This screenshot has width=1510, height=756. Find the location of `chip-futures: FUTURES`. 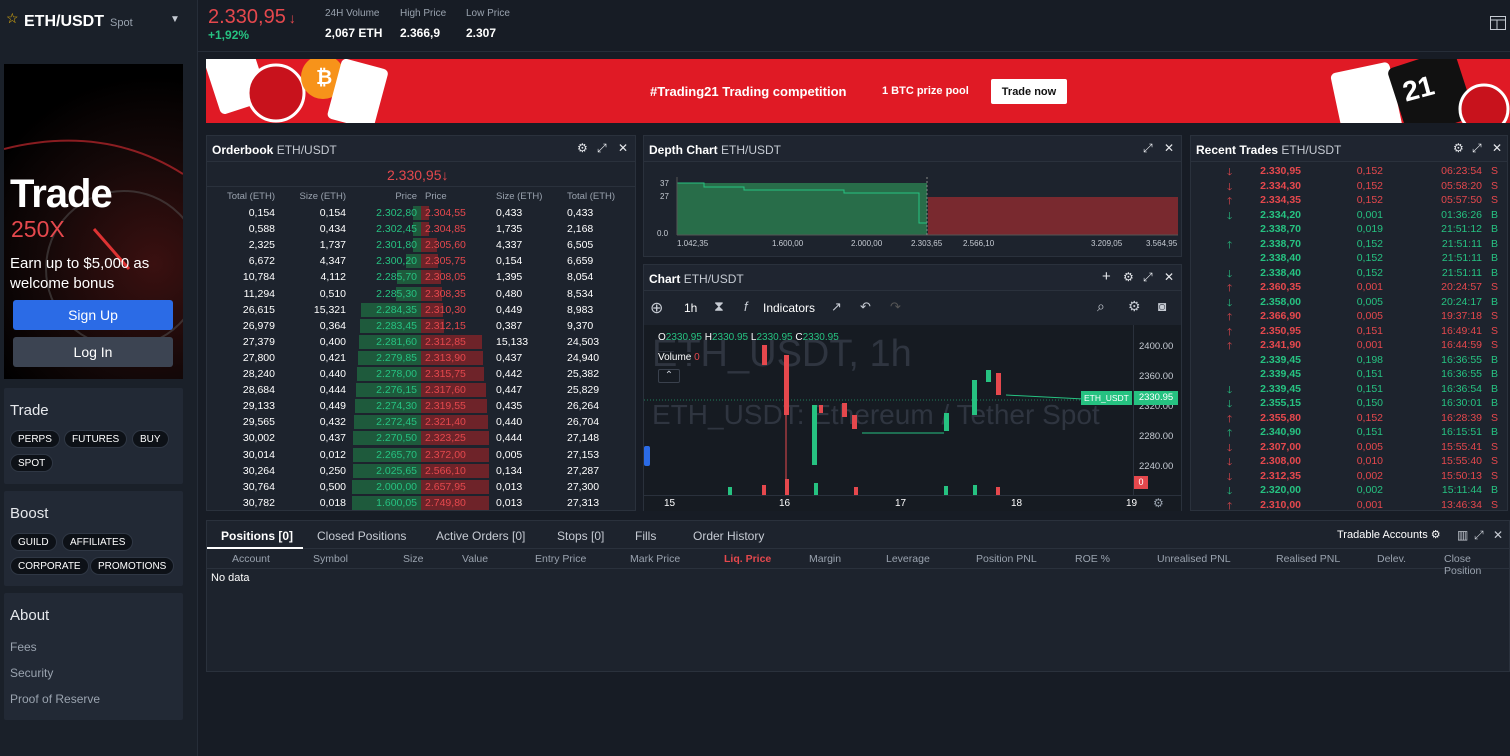

chip-futures: FUTURES is located at coordinates (96, 439).